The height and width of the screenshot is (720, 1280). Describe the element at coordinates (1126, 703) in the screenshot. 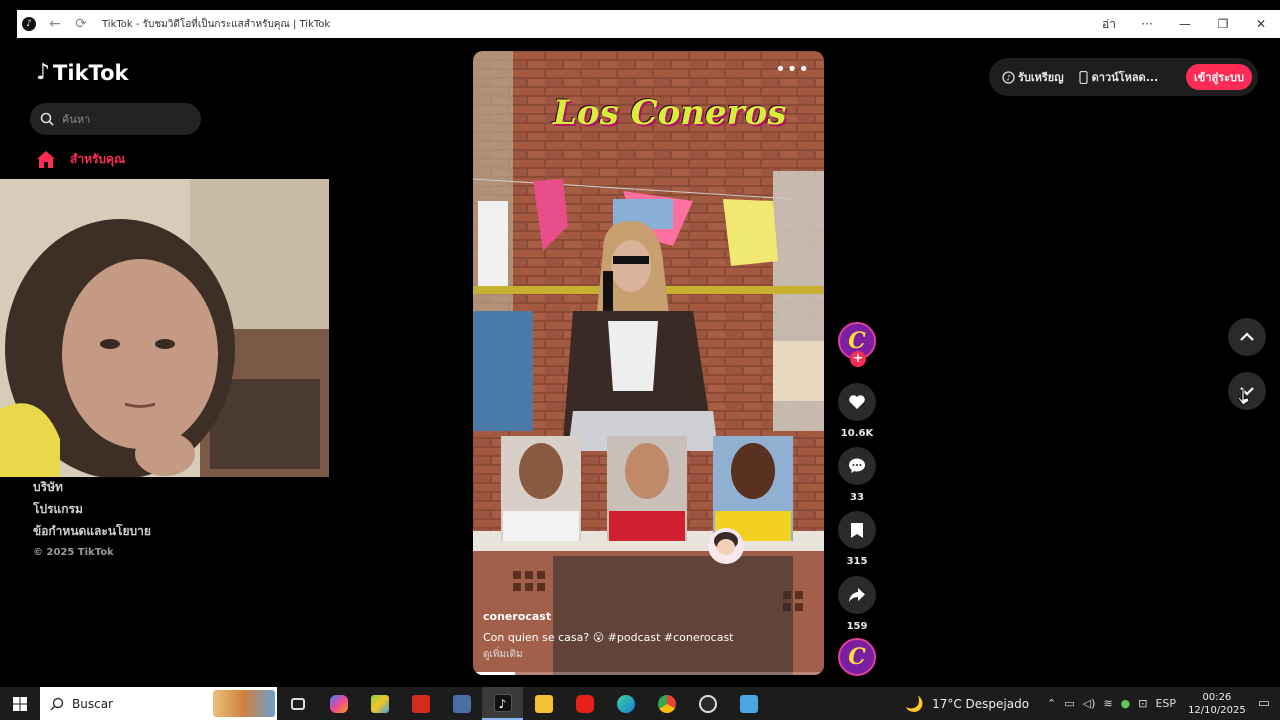

I see `green-app-tray-icon: ●` at that location.